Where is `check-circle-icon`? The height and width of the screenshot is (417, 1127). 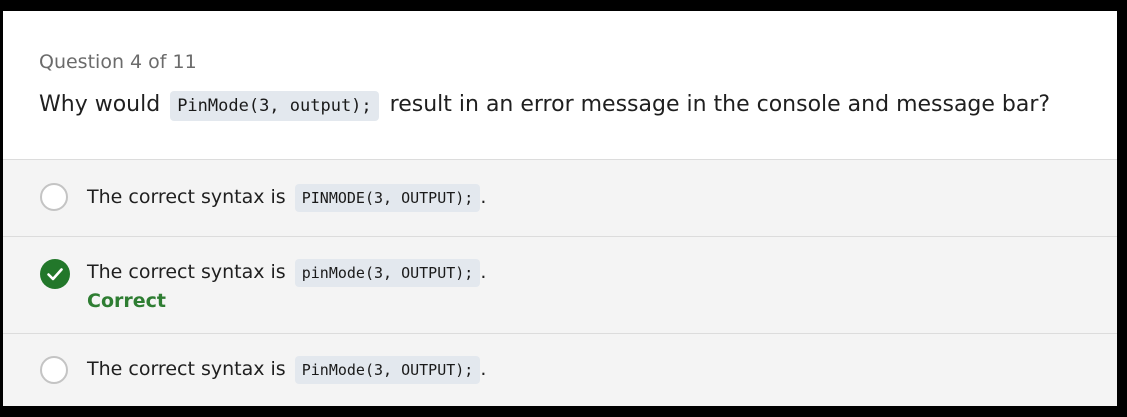
check-circle-icon is located at coordinates (55, 274).